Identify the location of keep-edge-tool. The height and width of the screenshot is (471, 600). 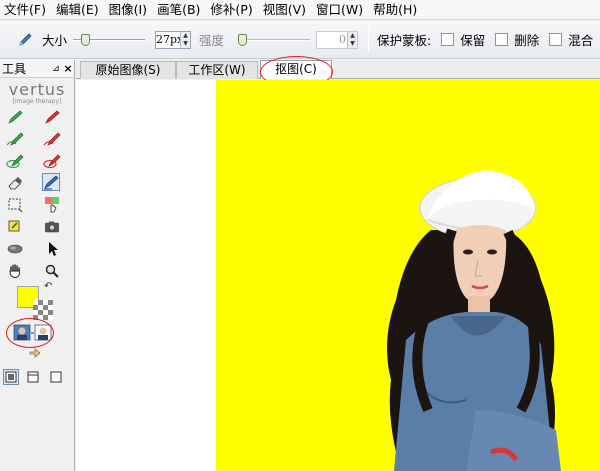
(15, 139).